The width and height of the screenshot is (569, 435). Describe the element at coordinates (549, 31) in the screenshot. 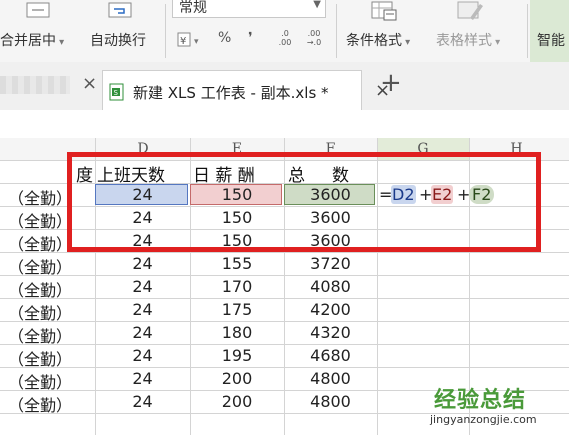

I see `smart-button: 智能` at that location.